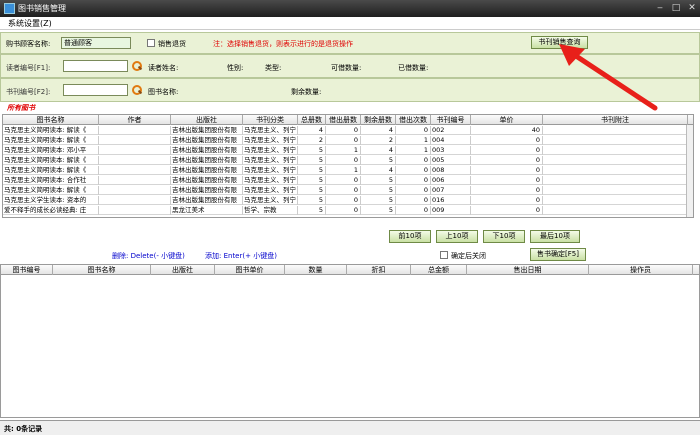 Image resolution: width=700 pixels, height=435 pixels. What do you see at coordinates (235, 68) in the screenshot?
I see `gender-label: 性别:` at bounding box center [235, 68].